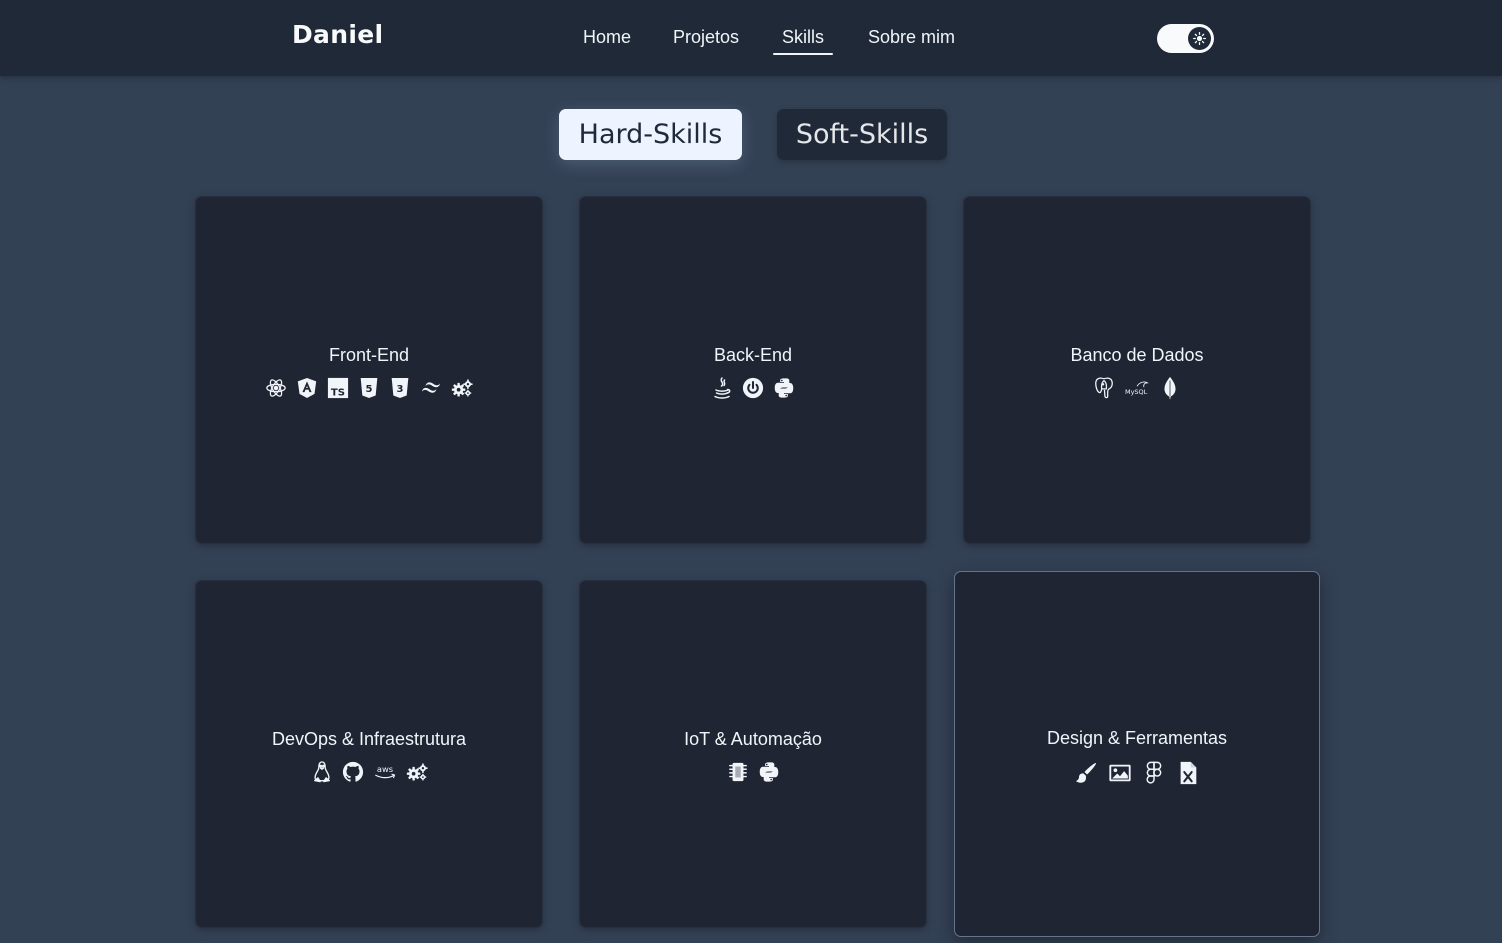 This screenshot has height=943, width=1502. I want to click on card-title: Design & Ferramentas, so click(1137, 738).